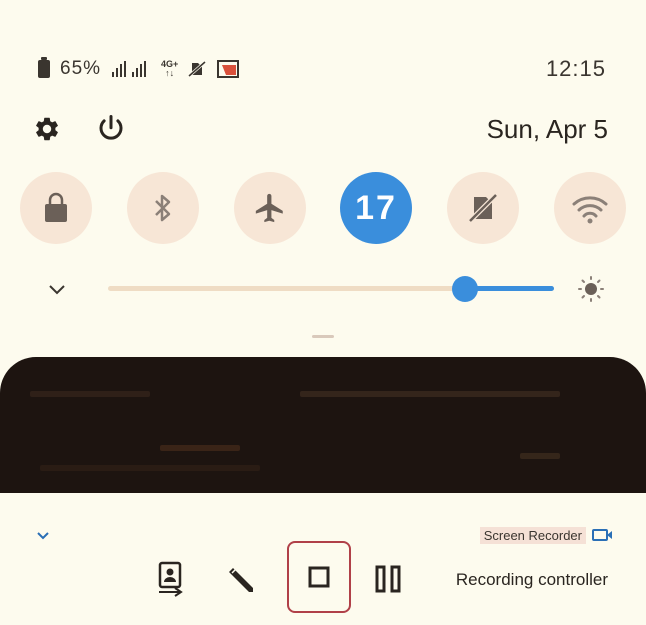  I want to click on battery-percent: 65%, so click(81, 68).